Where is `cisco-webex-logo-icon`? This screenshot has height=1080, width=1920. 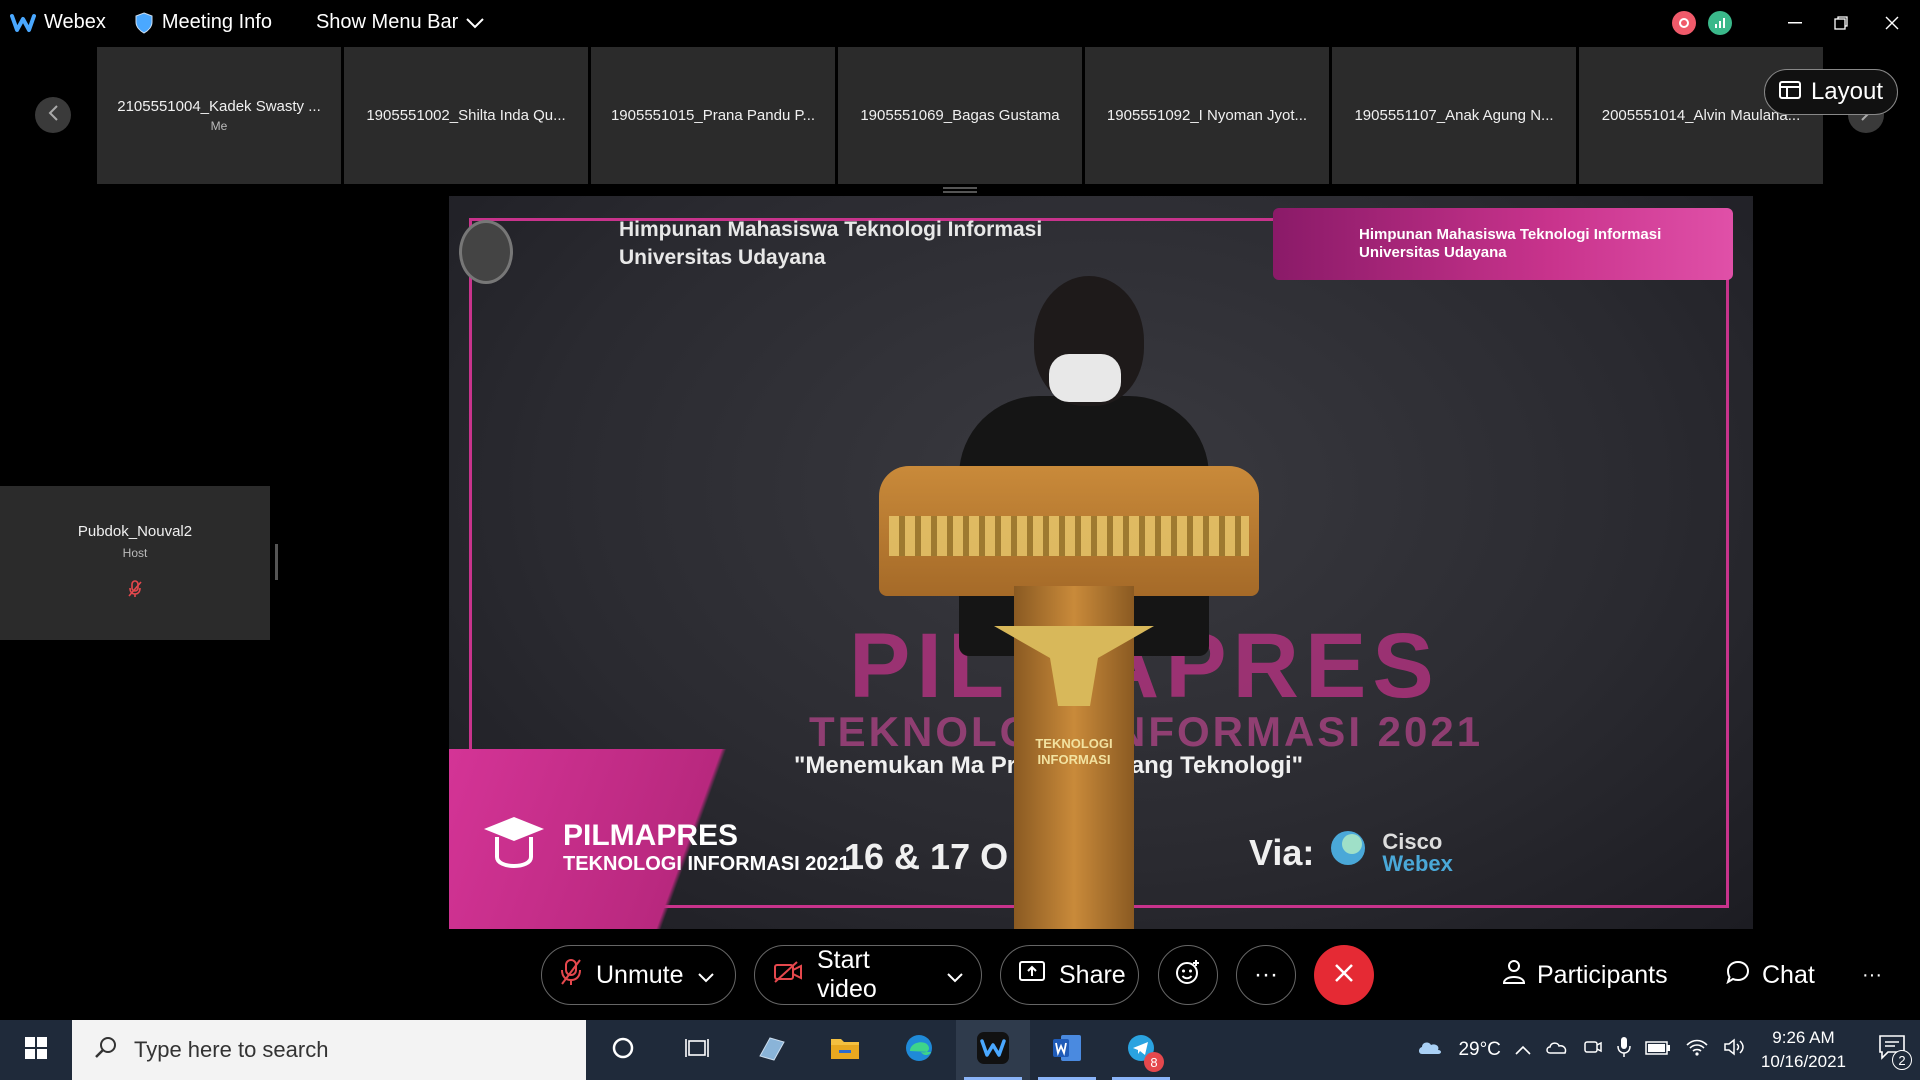
cisco-webex-logo-icon is located at coordinates (1348, 852).